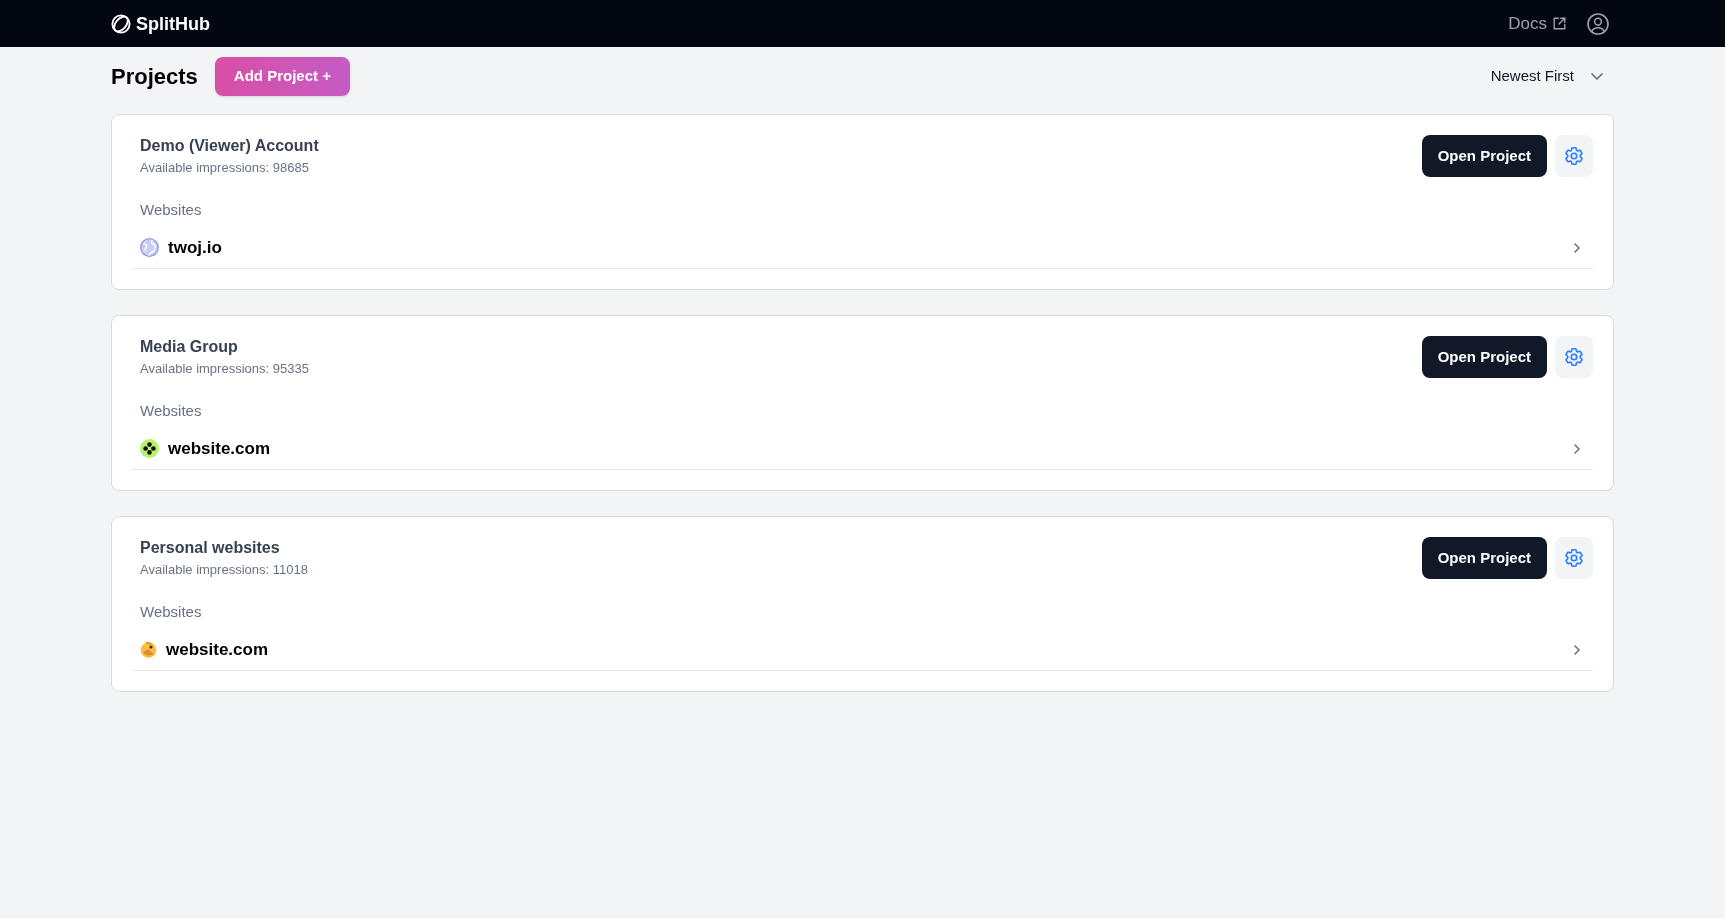  What do you see at coordinates (224, 570) in the screenshot?
I see `impressions-count: Available impressions: 11018` at bounding box center [224, 570].